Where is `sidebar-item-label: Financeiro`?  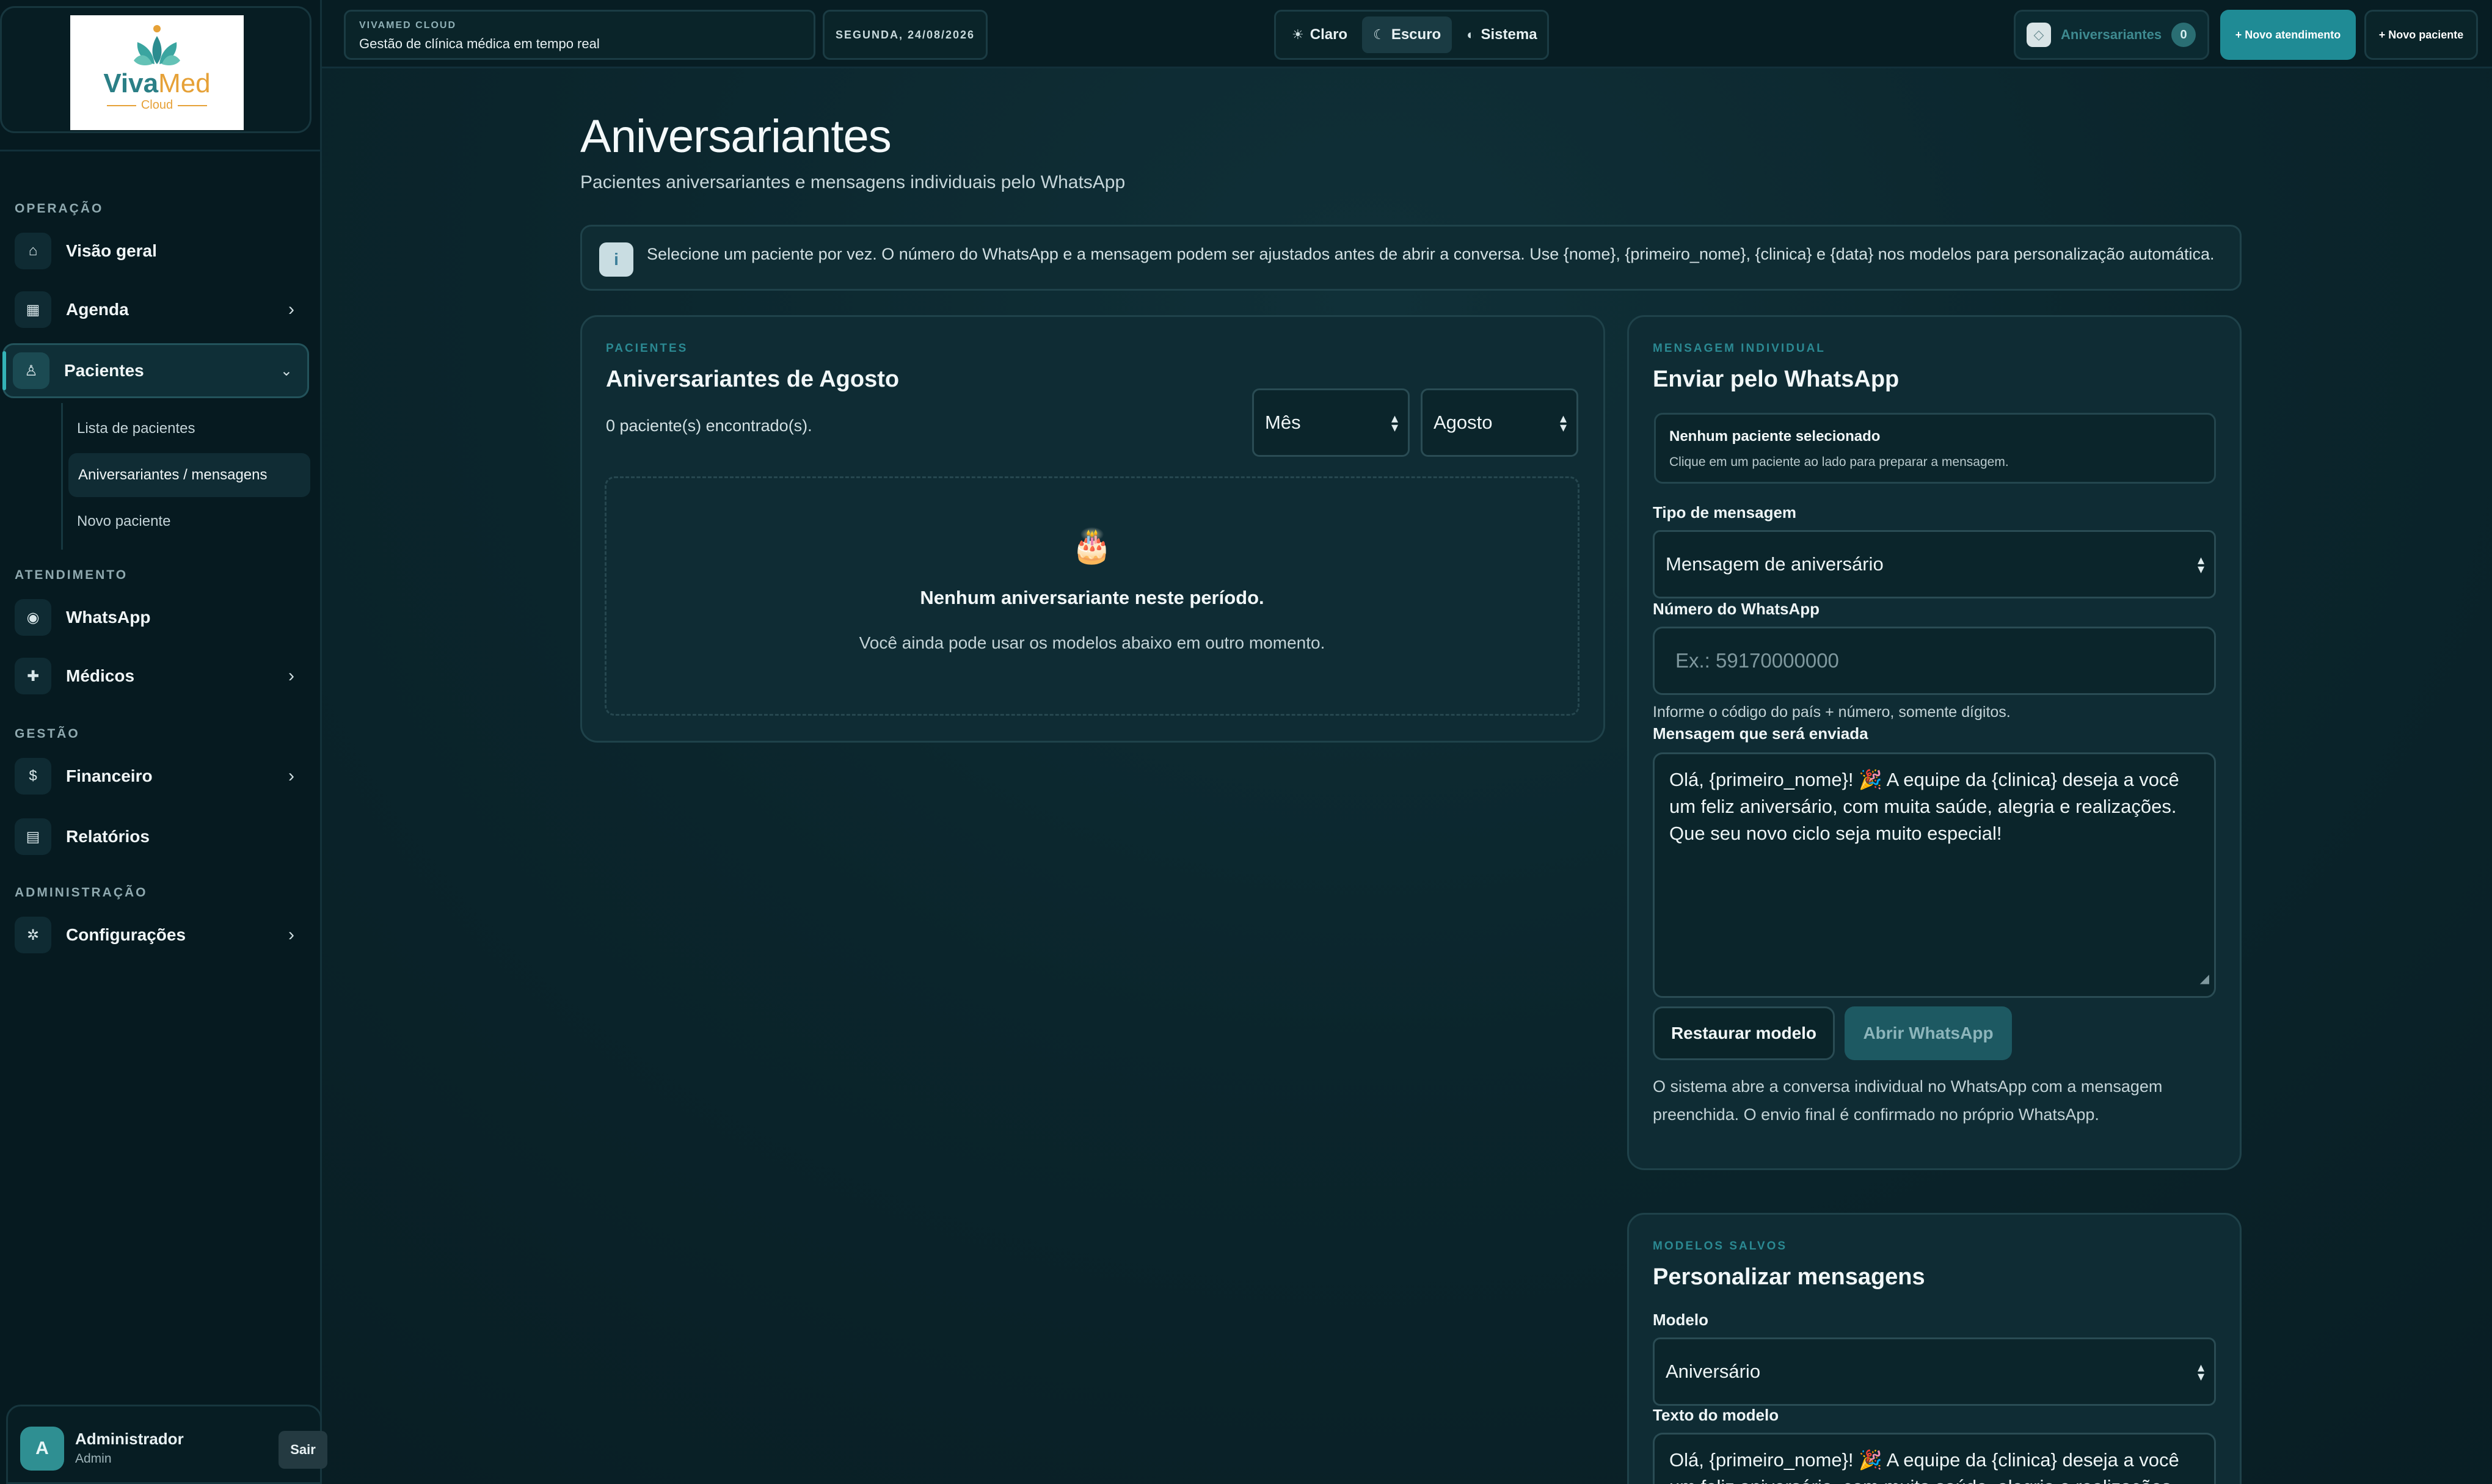 sidebar-item-label: Financeiro is located at coordinates (110, 775).